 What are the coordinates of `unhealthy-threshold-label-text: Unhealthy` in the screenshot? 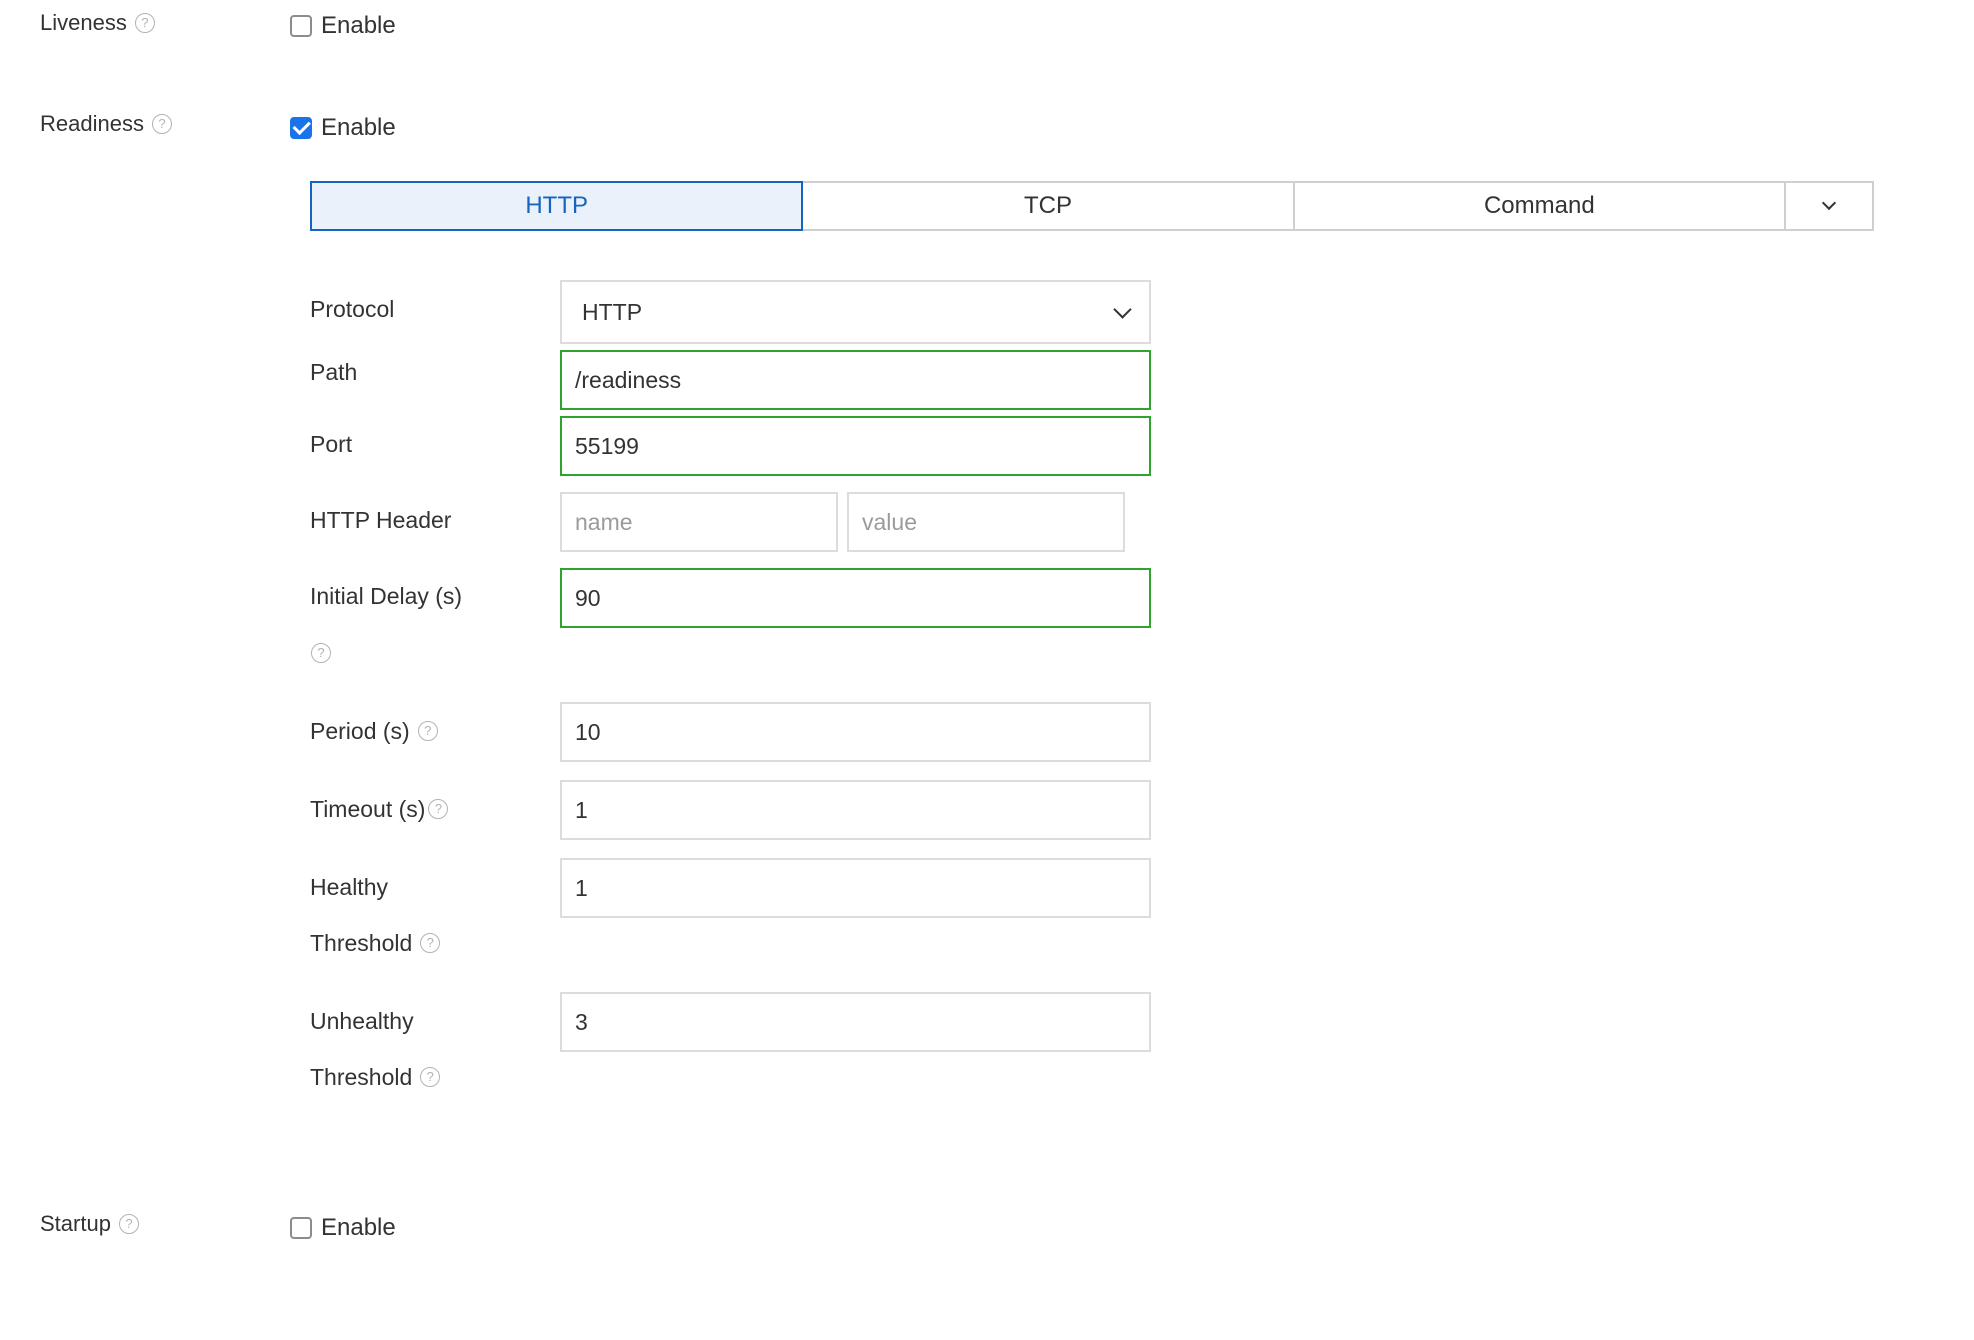 It's located at (362, 1020).